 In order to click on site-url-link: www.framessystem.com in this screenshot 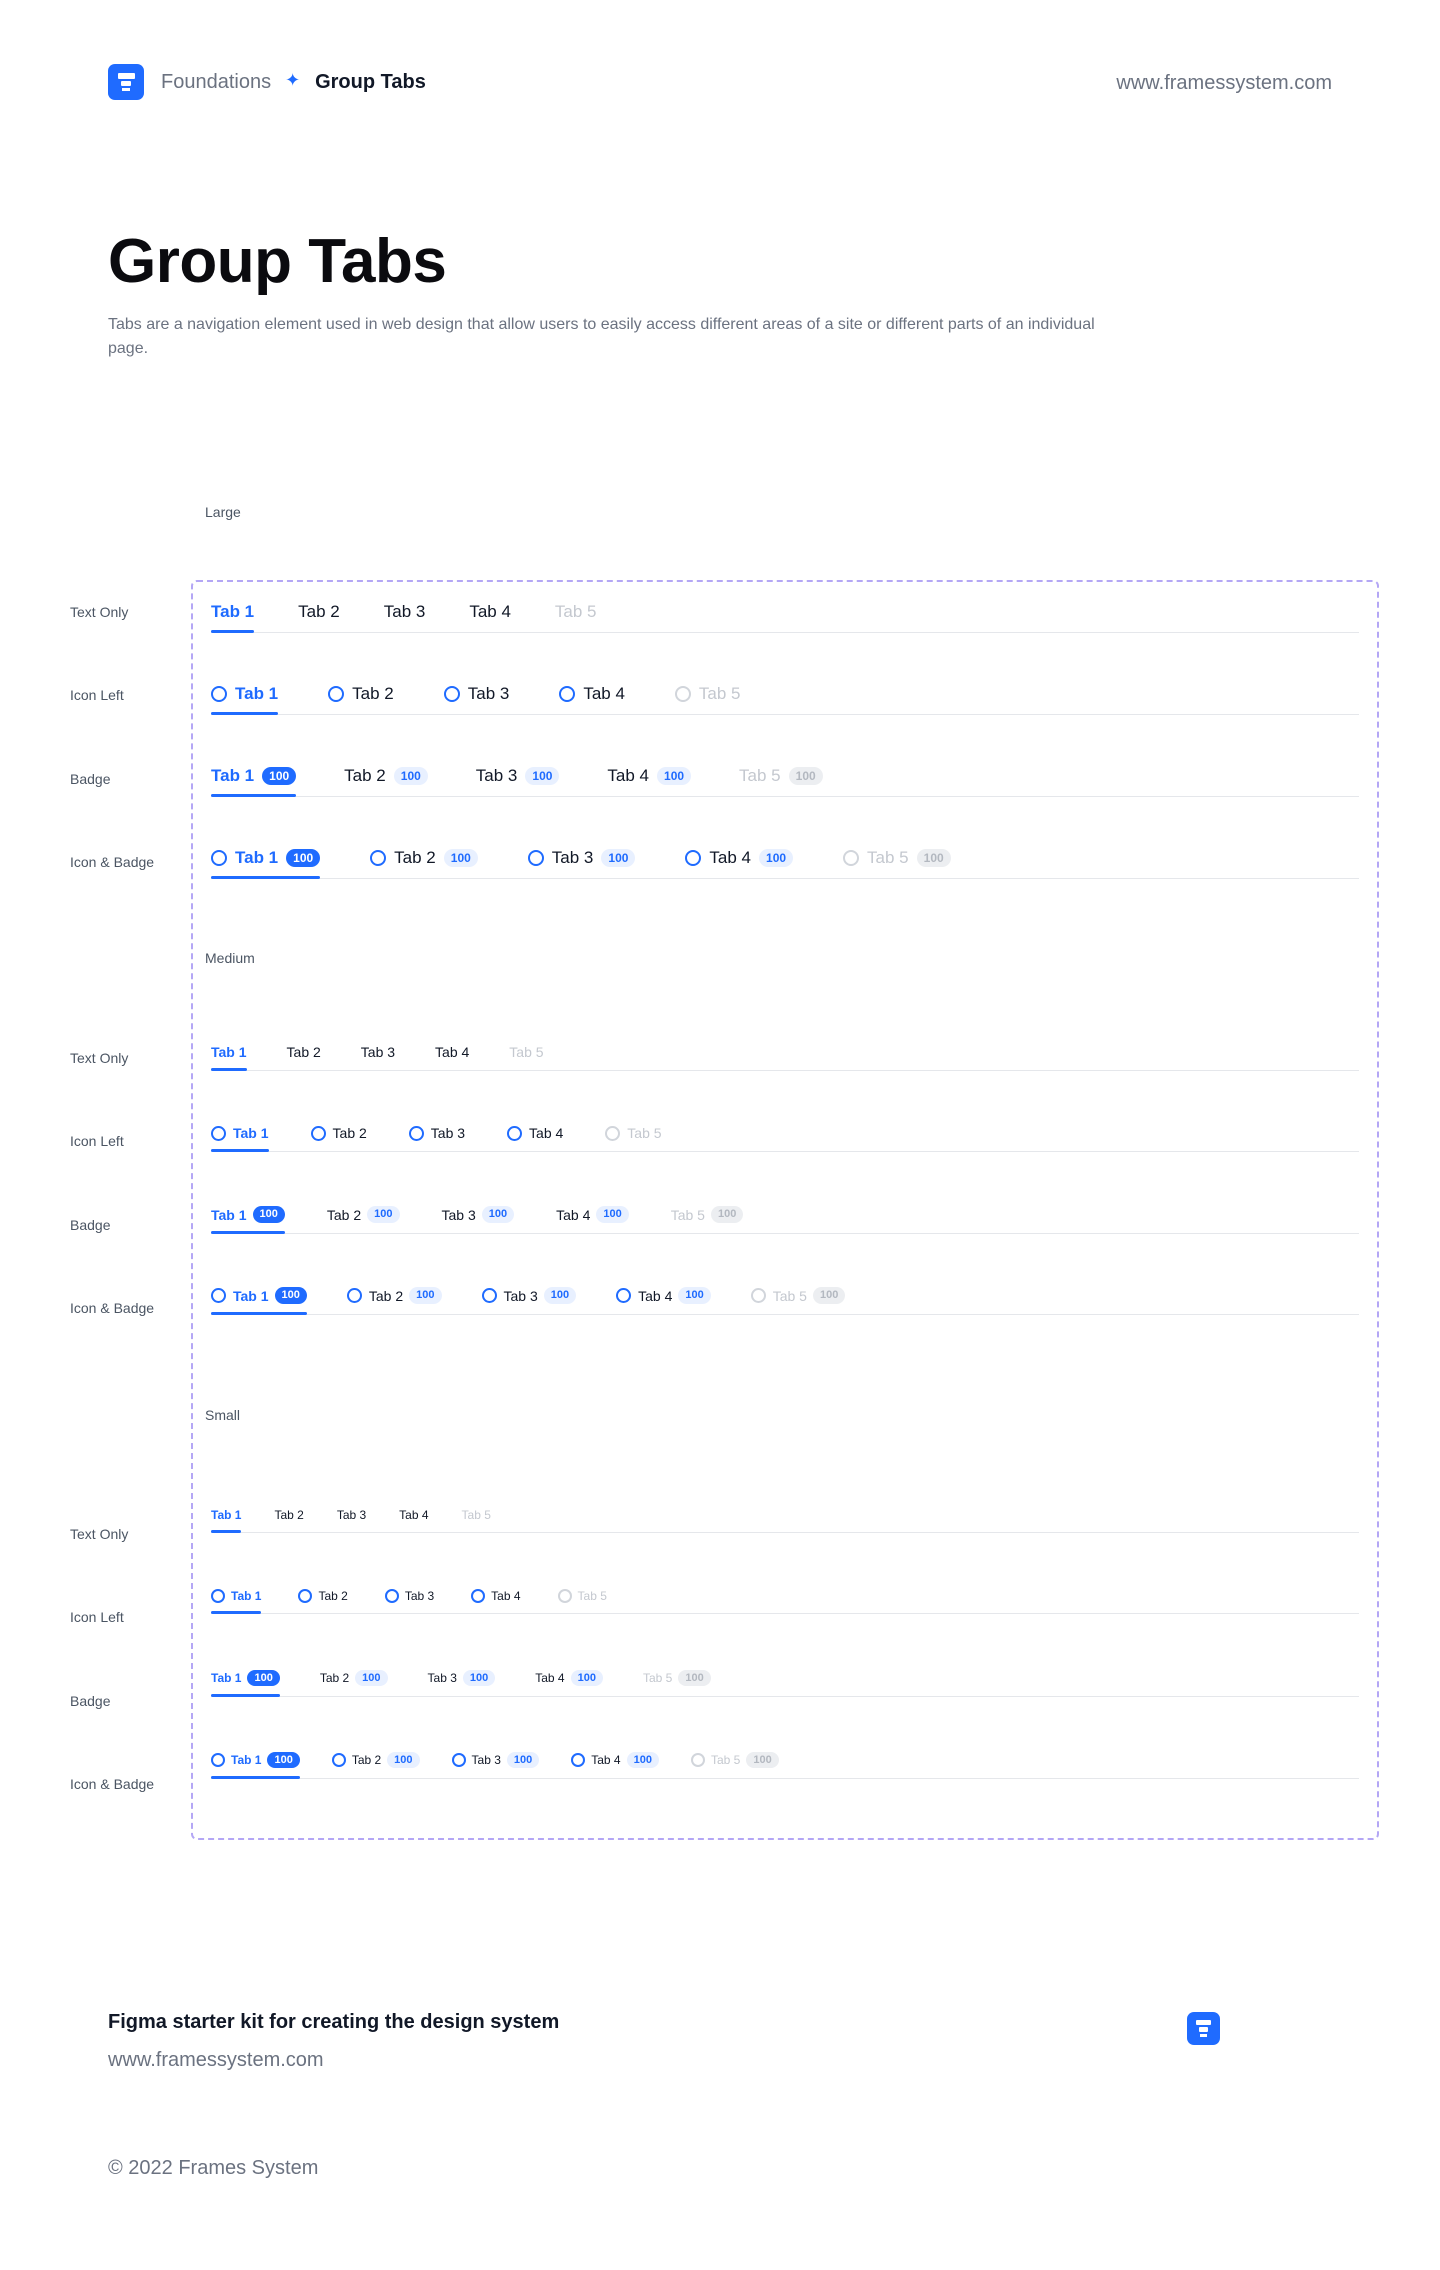, I will do `click(1224, 83)`.